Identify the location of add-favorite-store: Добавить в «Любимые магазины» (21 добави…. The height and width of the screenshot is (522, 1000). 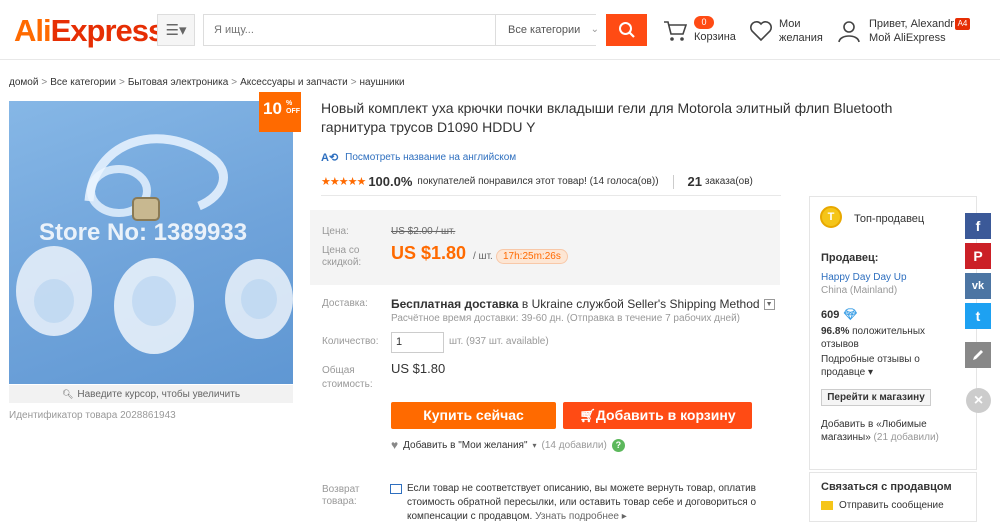
(896, 431).